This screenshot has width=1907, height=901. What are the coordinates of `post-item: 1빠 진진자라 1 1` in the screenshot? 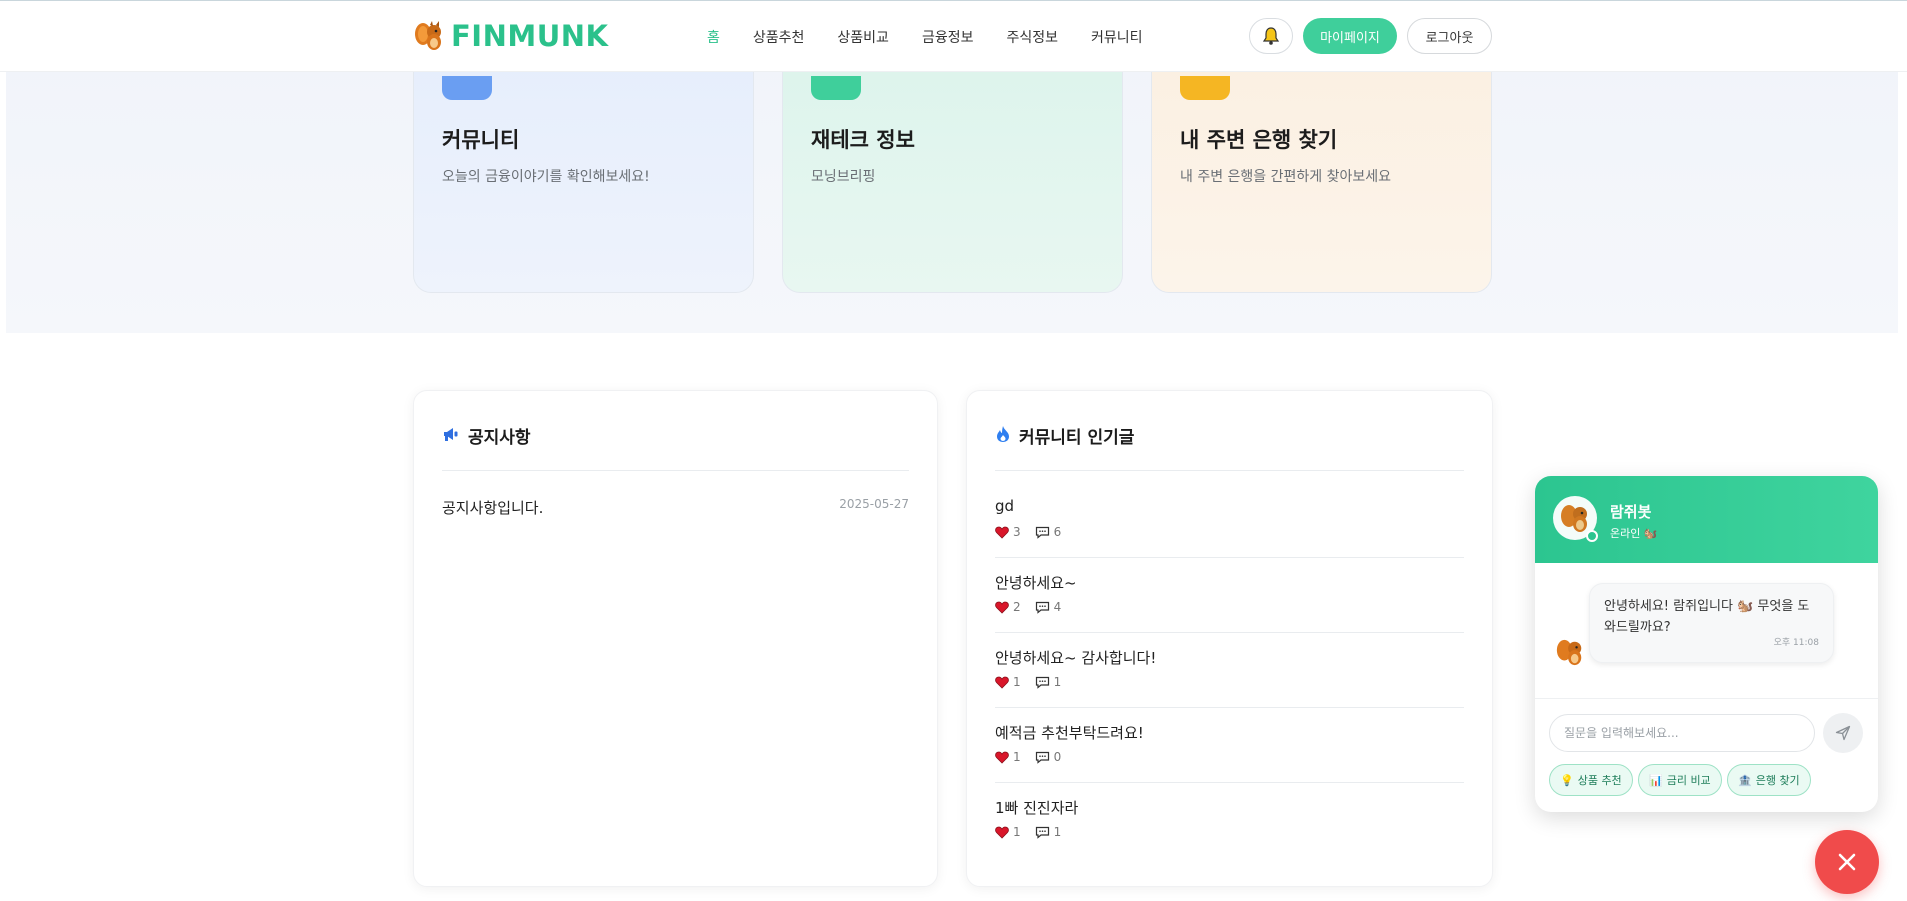 It's located at (1229, 820).